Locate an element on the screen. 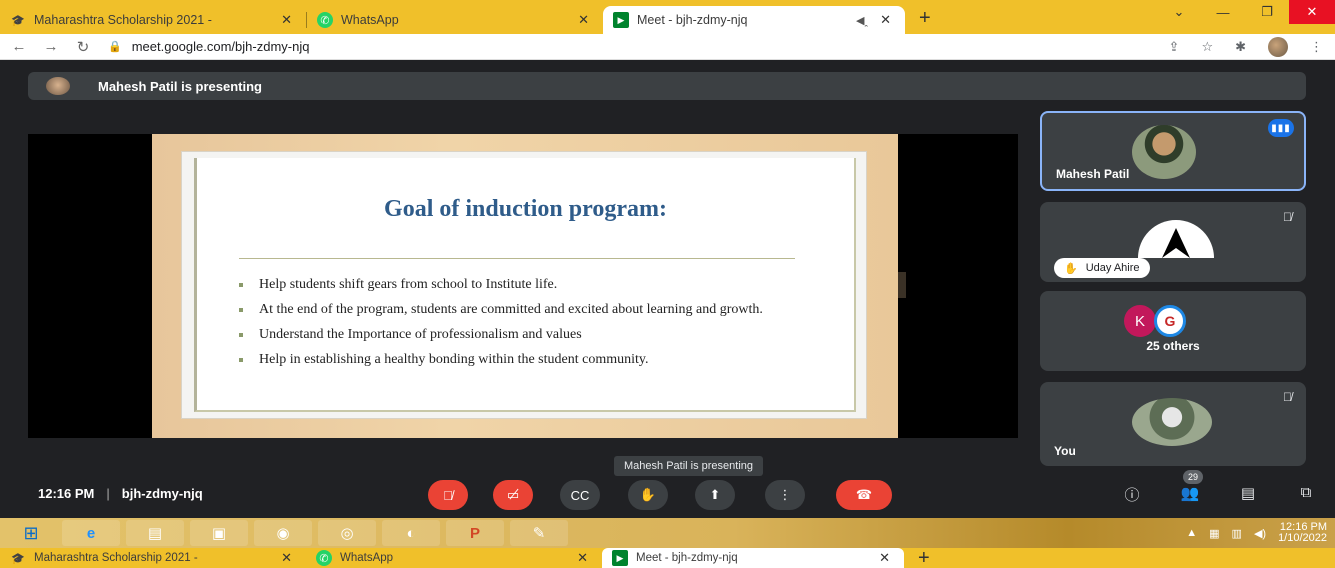 The height and width of the screenshot is (568, 1335). avatar-logo-icon: G is located at coordinates (1170, 321).